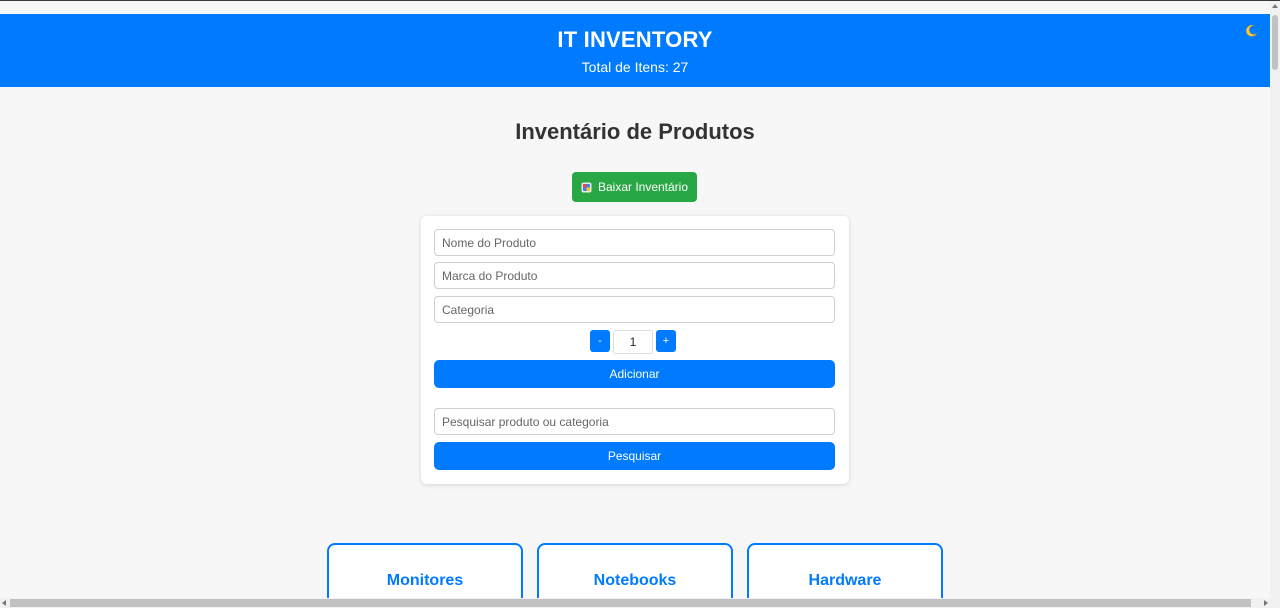  I want to click on product-form-card: - + Adicionar Pesquisar, so click(635, 350).